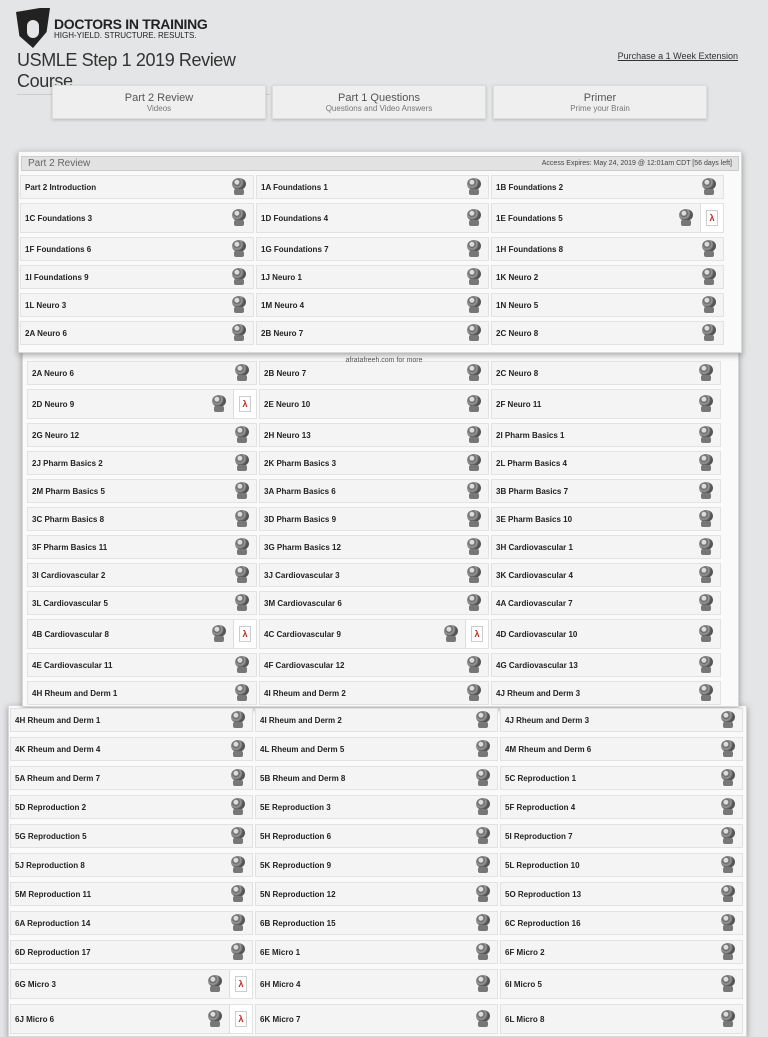 This screenshot has height=1037, width=768. What do you see at coordinates (376, 894) in the screenshot?
I see `lecture-item: 5N Reproduction 12` at bounding box center [376, 894].